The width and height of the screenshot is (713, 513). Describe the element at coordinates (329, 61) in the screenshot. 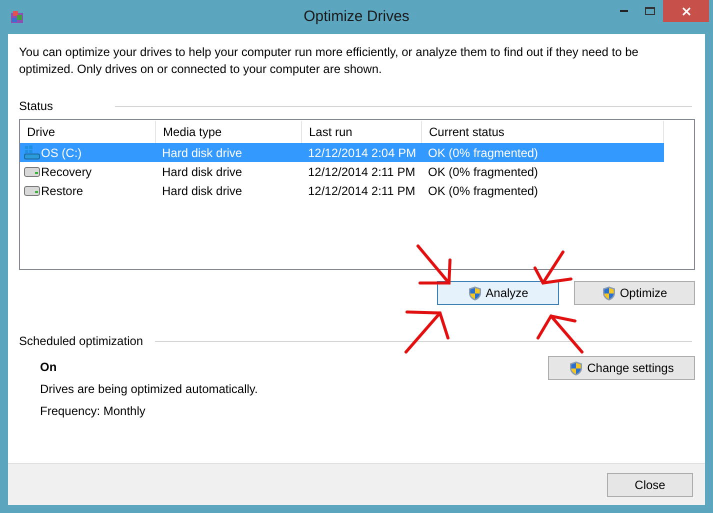

I see `description-text: You can optimize your drives to help your computer run more efficiently, or analyze them to find out if they need to be optimized. Only drives on or connected to your computer are shown.` at that location.